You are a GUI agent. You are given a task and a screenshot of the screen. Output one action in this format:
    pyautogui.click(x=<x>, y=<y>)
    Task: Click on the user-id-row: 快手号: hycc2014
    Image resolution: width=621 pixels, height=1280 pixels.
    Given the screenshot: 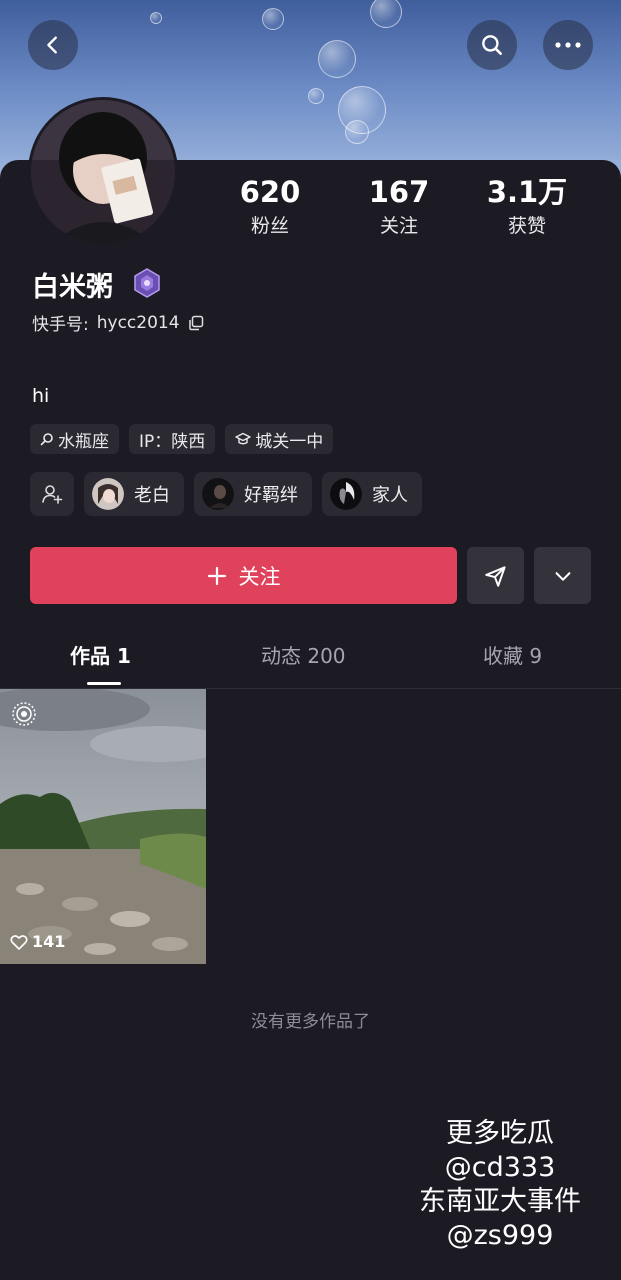 What is the action you would take?
    pyautogui.click(x=118, y=322)
    